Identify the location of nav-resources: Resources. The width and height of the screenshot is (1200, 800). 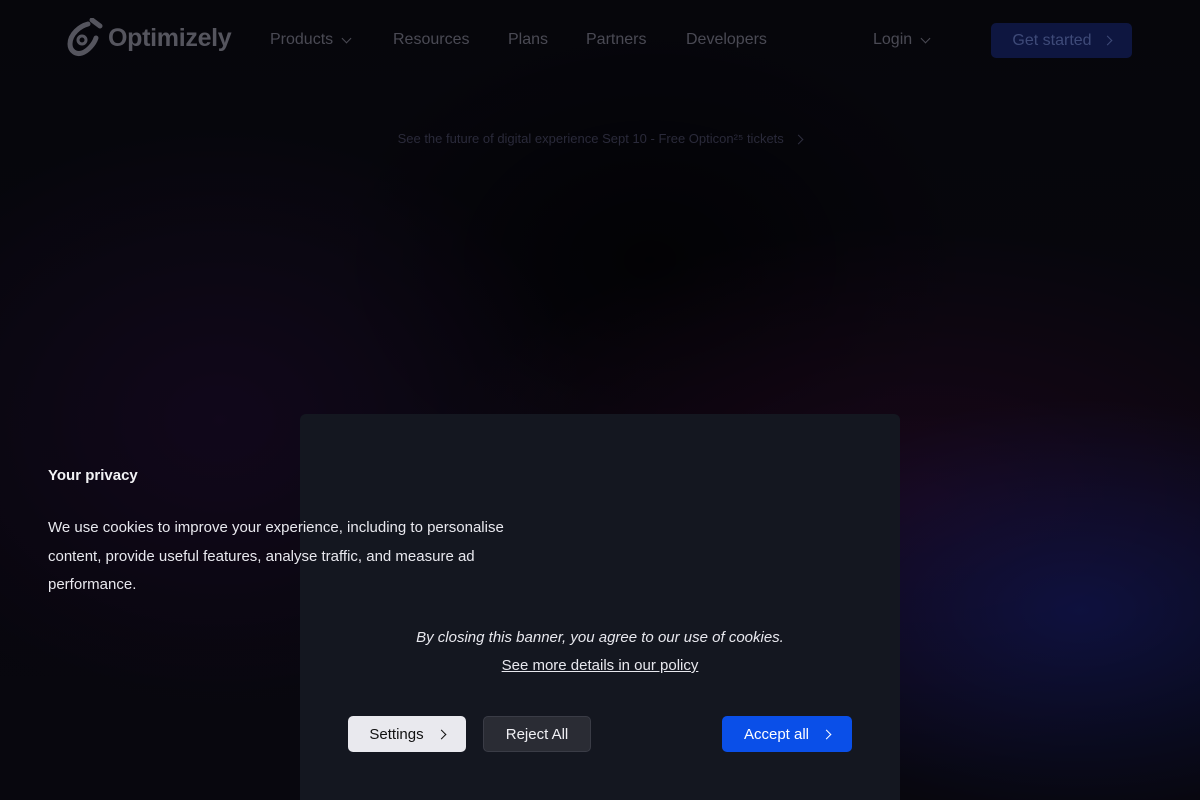
(431, 40).